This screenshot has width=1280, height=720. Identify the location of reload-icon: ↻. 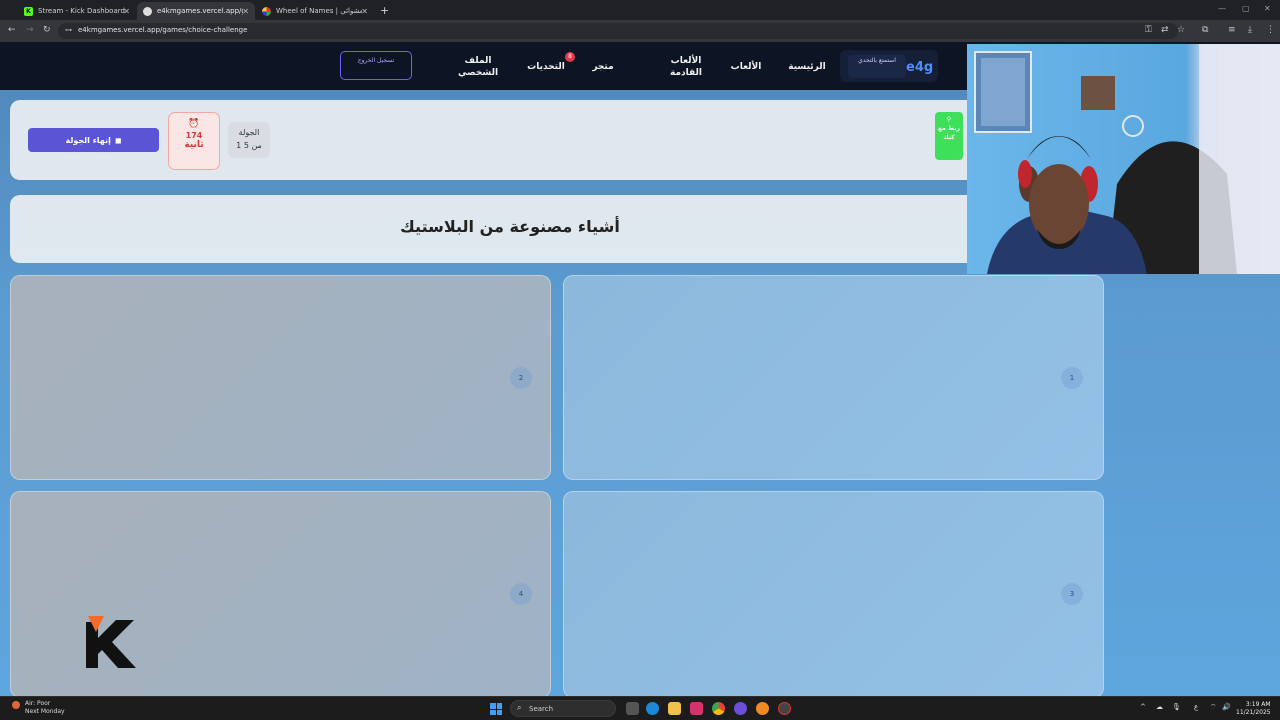
(47, 30).